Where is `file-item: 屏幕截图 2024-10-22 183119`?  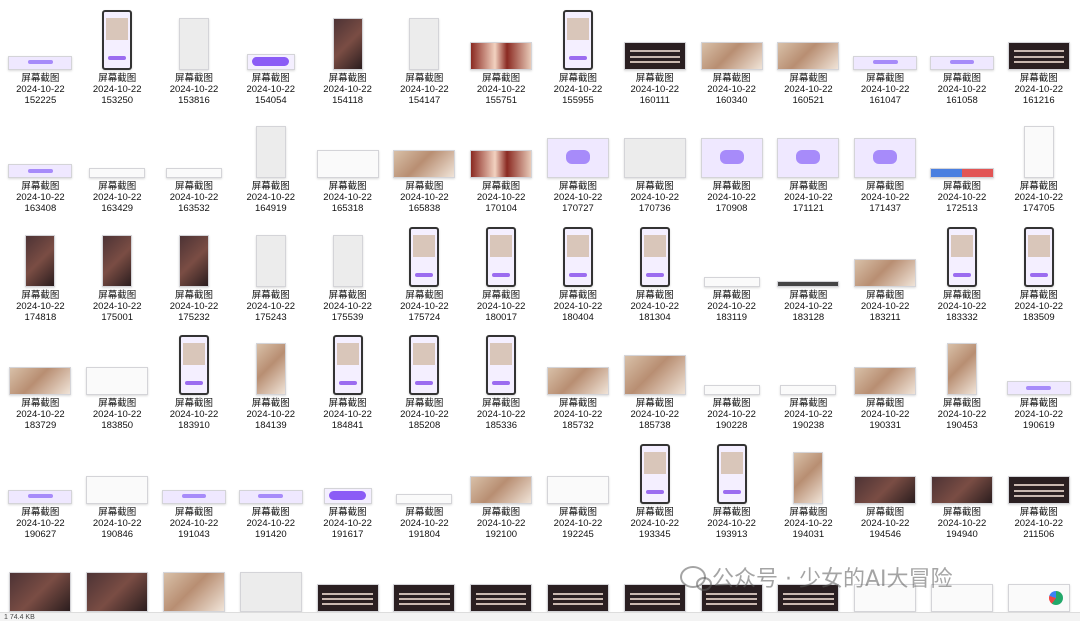 file-item: 屏幕截图 2024-10-22 183119 is located at coordinates (731, 271).